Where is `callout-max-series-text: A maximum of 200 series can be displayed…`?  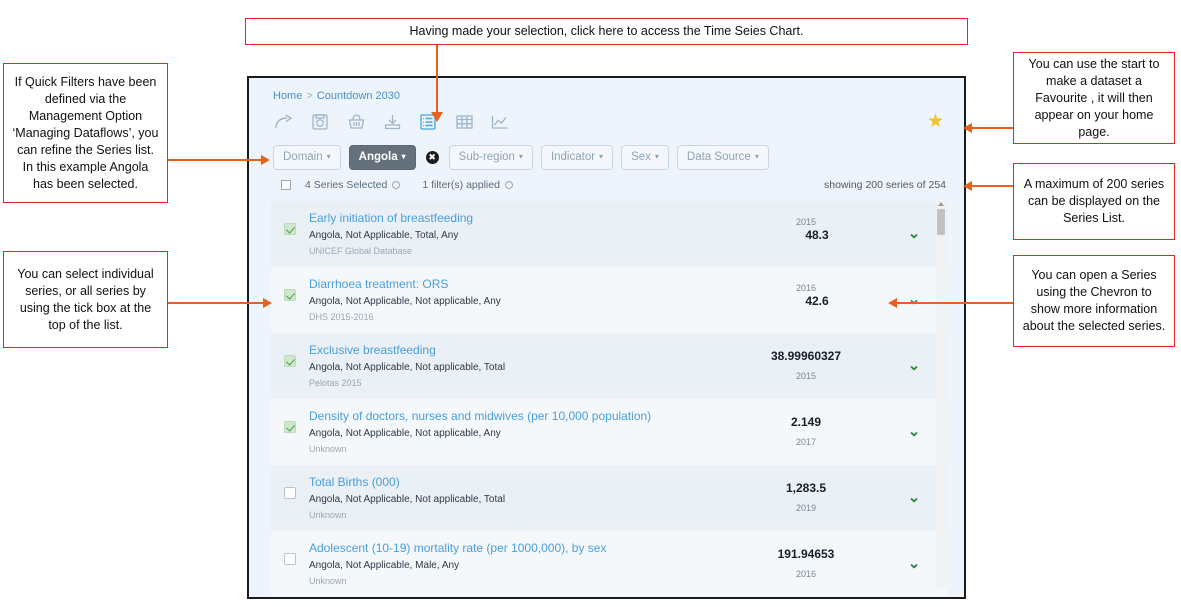 callout-max-series-text: A maximum of 200 series can be displayed… is located at coordinates (1094, 201).